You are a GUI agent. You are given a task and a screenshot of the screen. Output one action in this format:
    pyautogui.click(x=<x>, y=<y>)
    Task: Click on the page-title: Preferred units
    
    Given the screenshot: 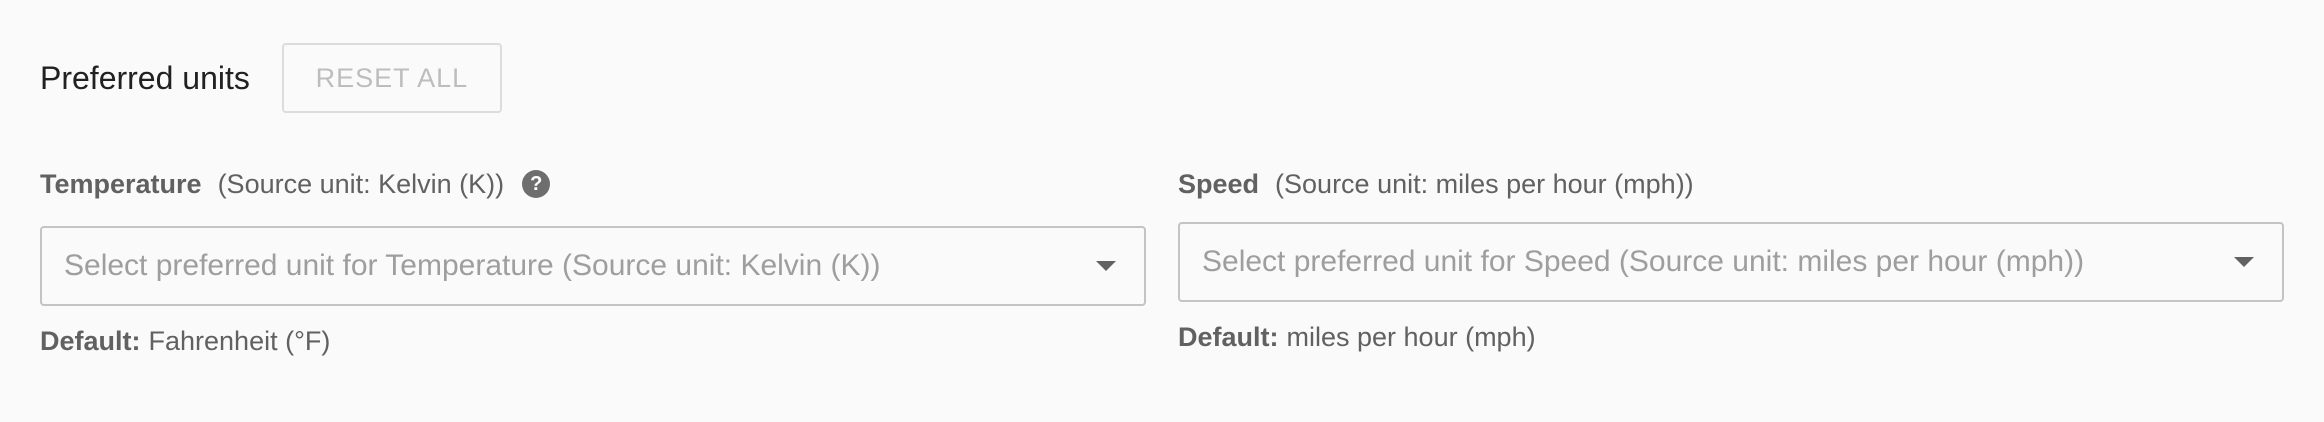 What is the action you would take?
    pyautogui.click(x=145, y=77)
    